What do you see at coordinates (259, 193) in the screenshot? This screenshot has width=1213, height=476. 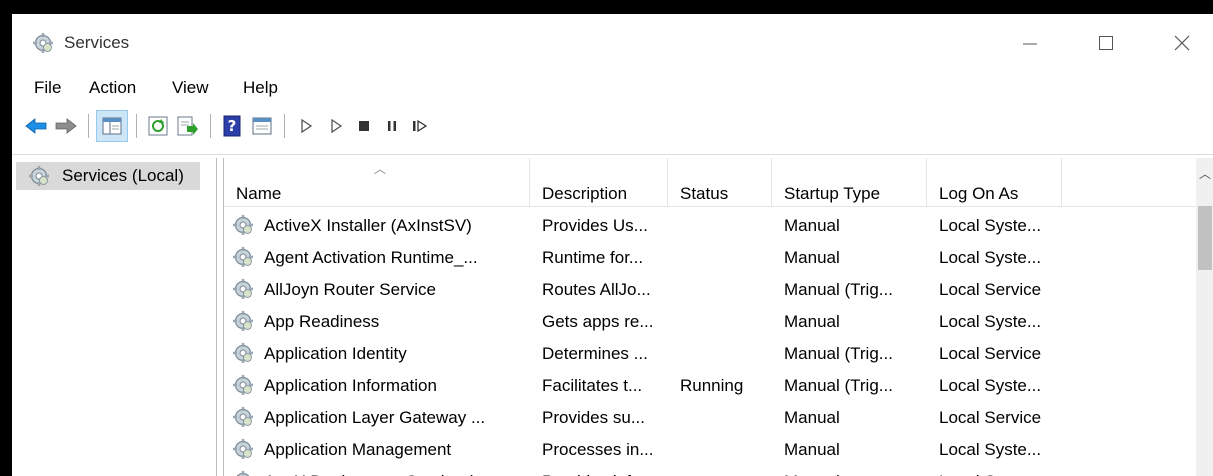 I see `column-label: Name` at bounding box center [259, 193].